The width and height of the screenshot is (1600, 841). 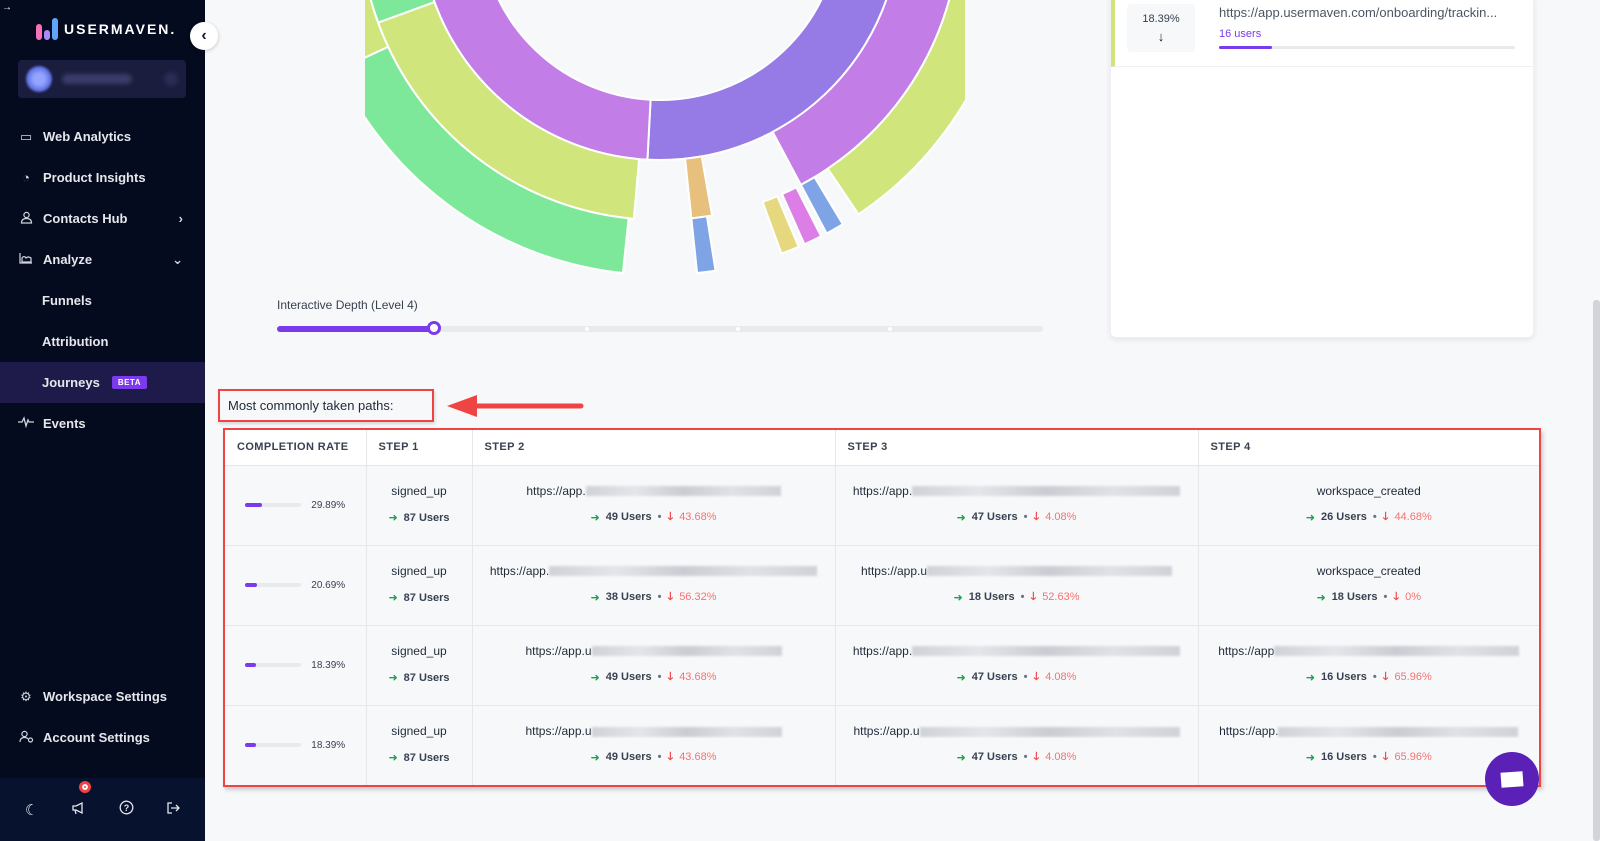 What do you see at coordinates (102, 136) in the screenshot?
I see `sidebar-item-web-analytics: ▭ Web Analytics` at bounding box center [102, 136].